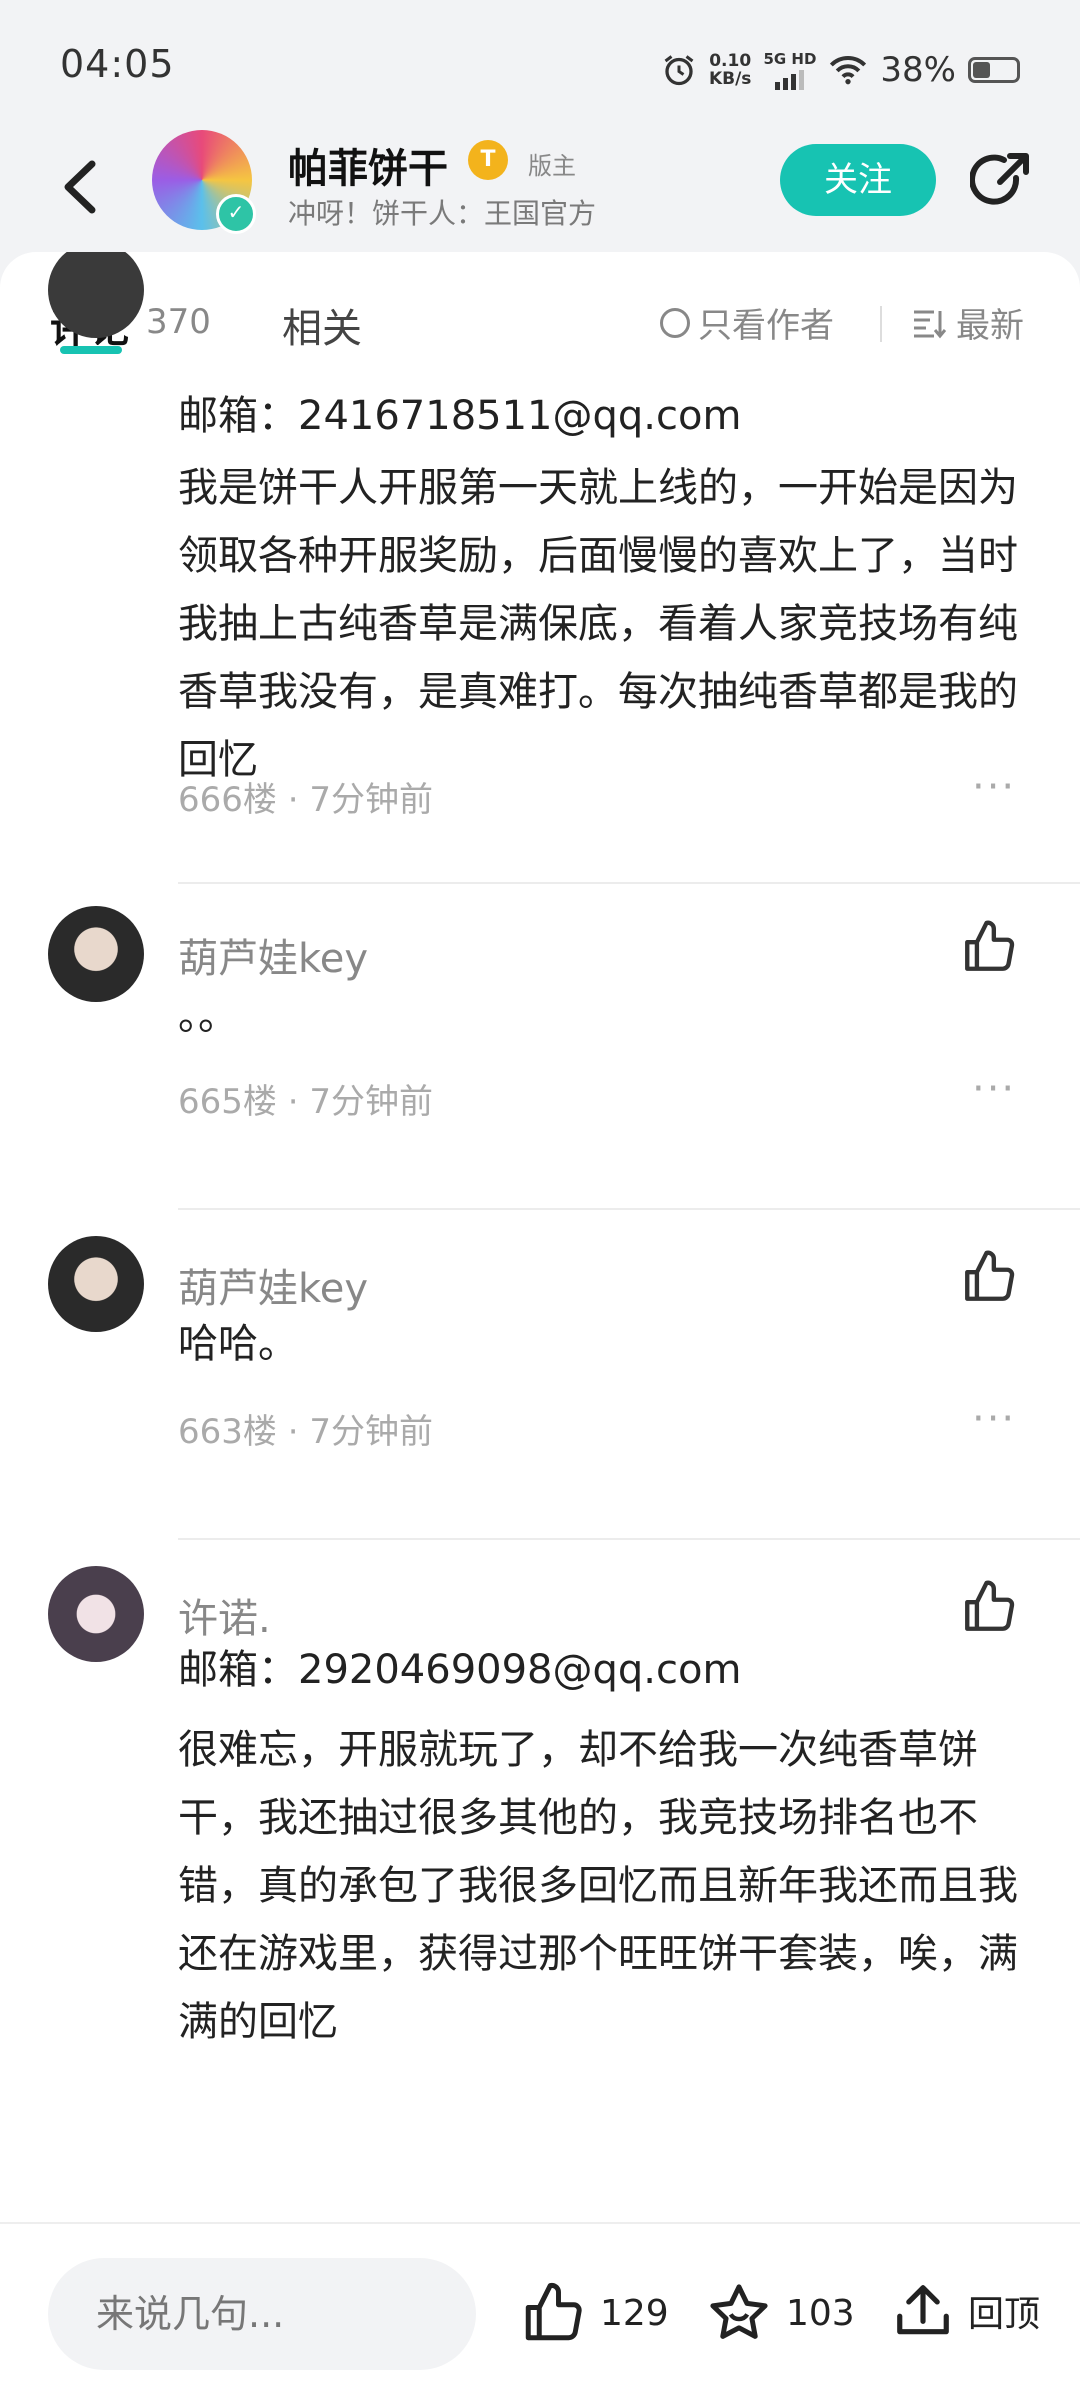  I want to click on back-arrow-icon, so click(82, 187).